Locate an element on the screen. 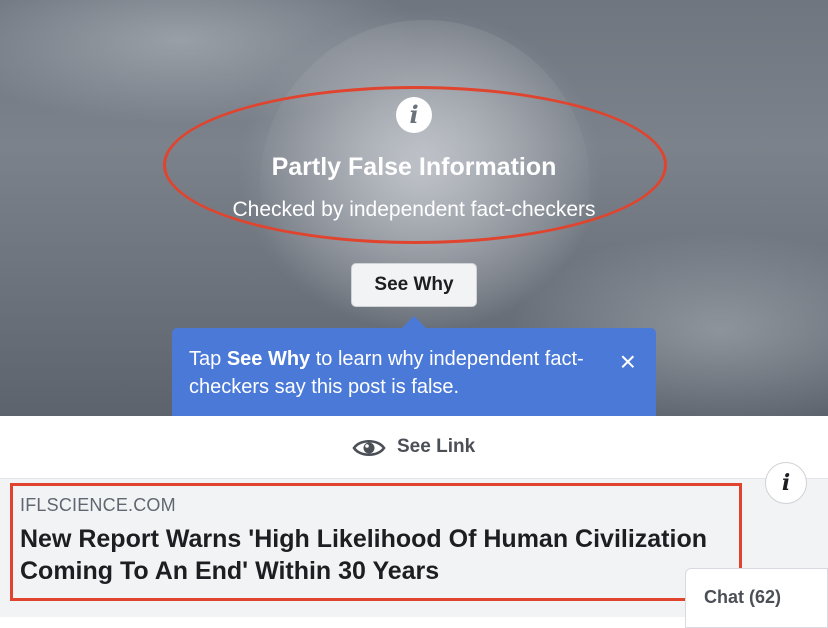 The image size is (828, 628). eye-icon is located at coordinates (369, 448).